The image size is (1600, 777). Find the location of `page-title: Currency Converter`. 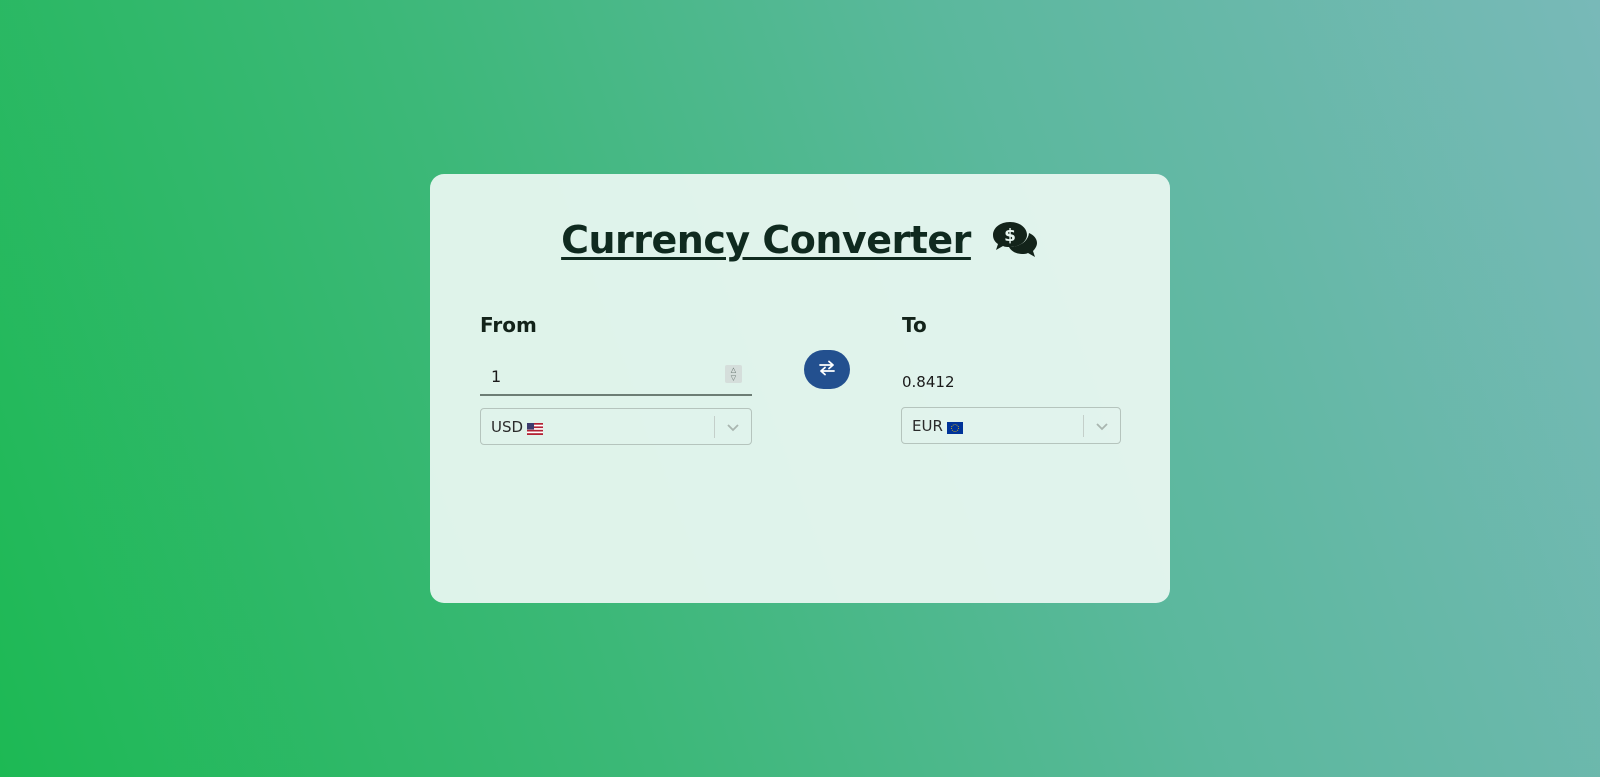

page-title: Currency Converter is located at coordinates (766, 240).